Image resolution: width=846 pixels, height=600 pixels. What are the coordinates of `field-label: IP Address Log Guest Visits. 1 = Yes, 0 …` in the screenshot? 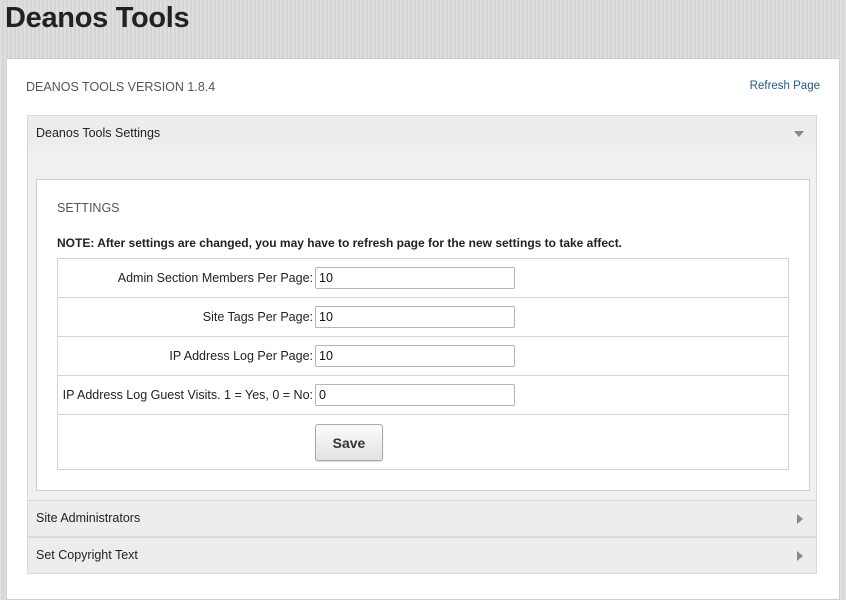 It's located at (187, 395).